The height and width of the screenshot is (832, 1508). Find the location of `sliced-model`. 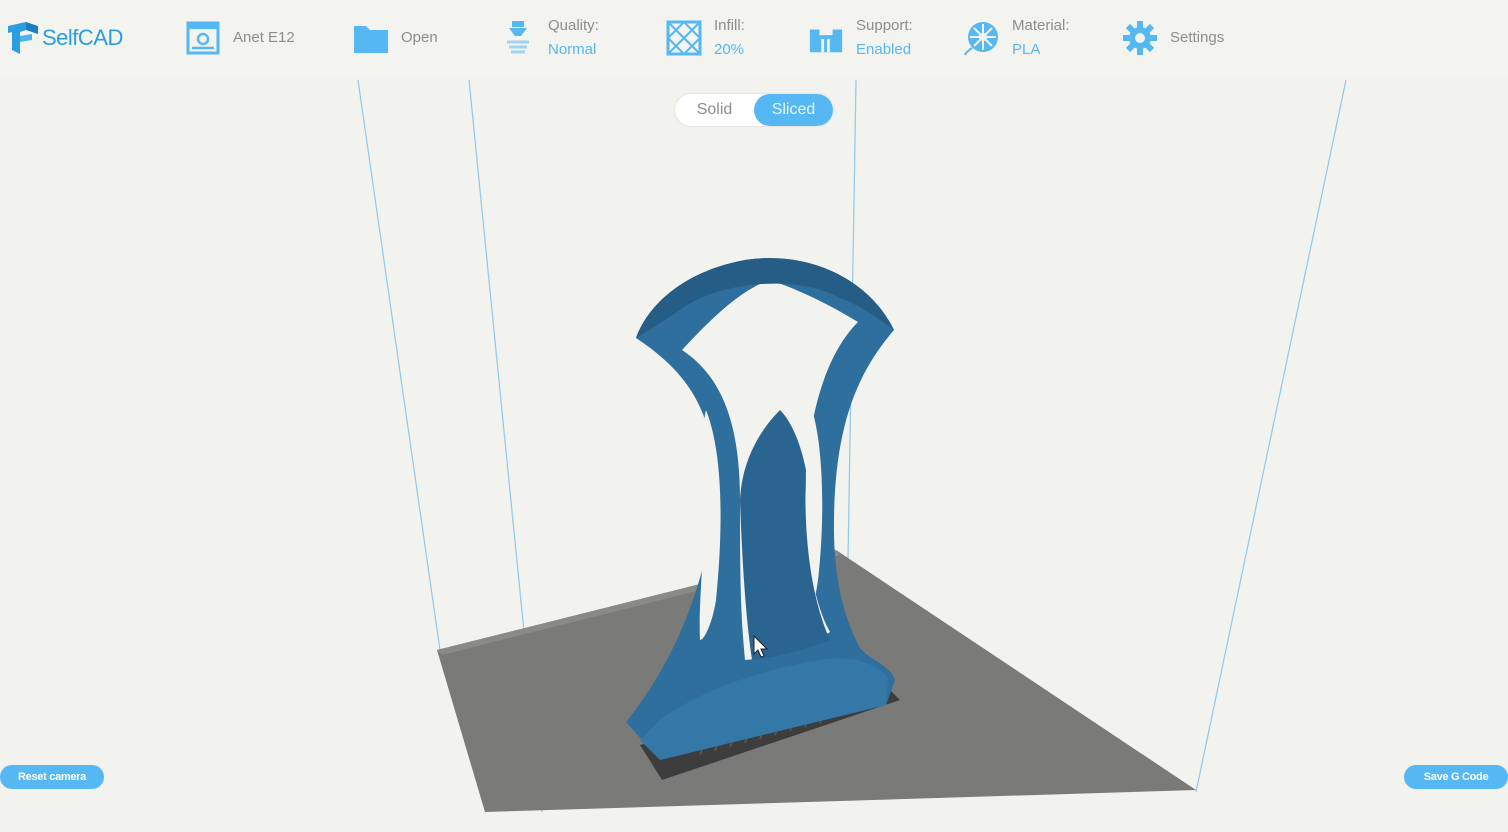

sliced-model is located at coordinates (760, 509).